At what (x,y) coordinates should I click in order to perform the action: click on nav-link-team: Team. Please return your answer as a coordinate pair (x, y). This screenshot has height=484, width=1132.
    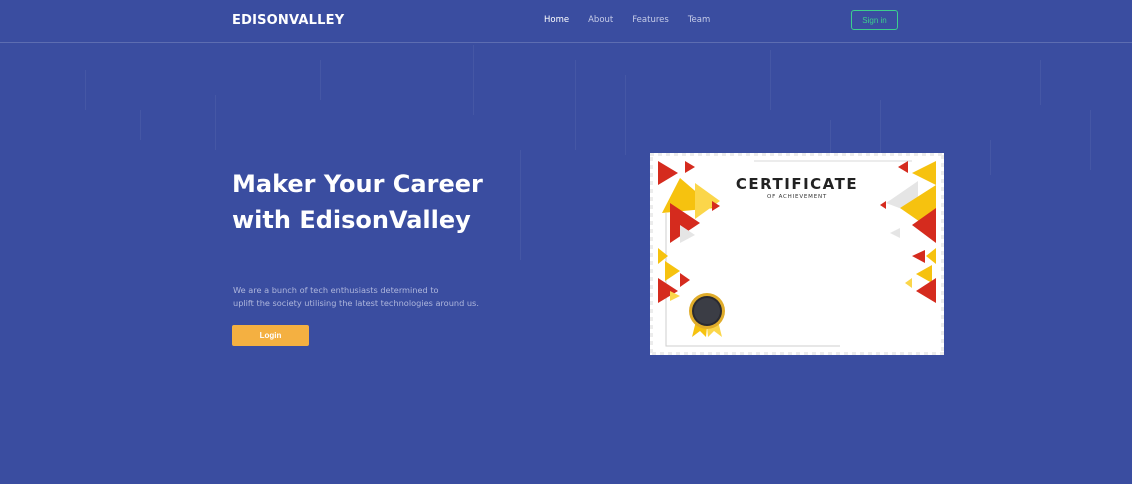
    Looking at the image, I should click on (699, 20).